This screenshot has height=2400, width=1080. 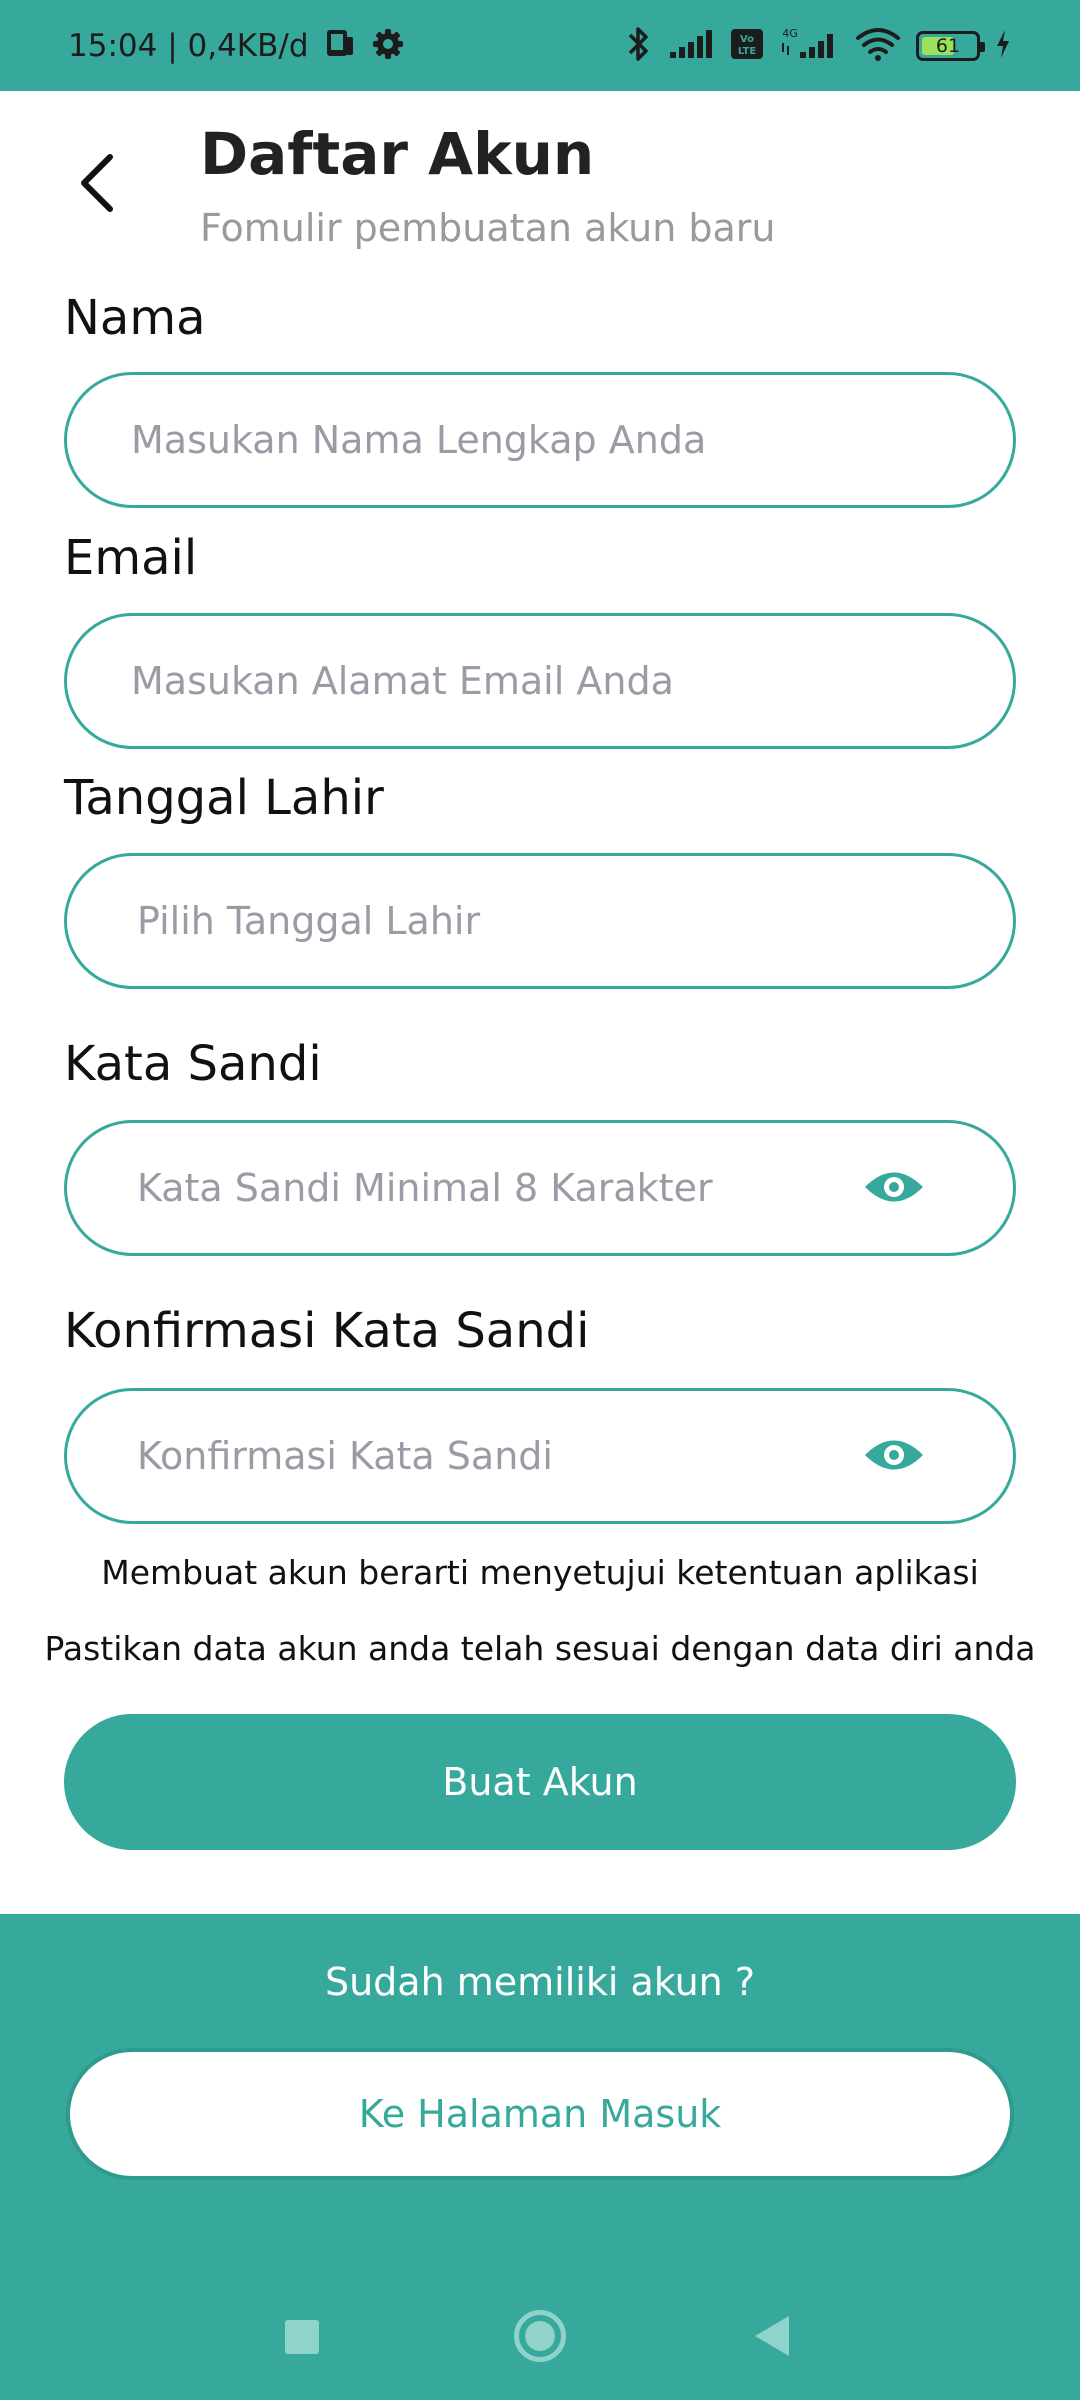 I want to click on bluetooth-icon, so click(x=639, y=46).